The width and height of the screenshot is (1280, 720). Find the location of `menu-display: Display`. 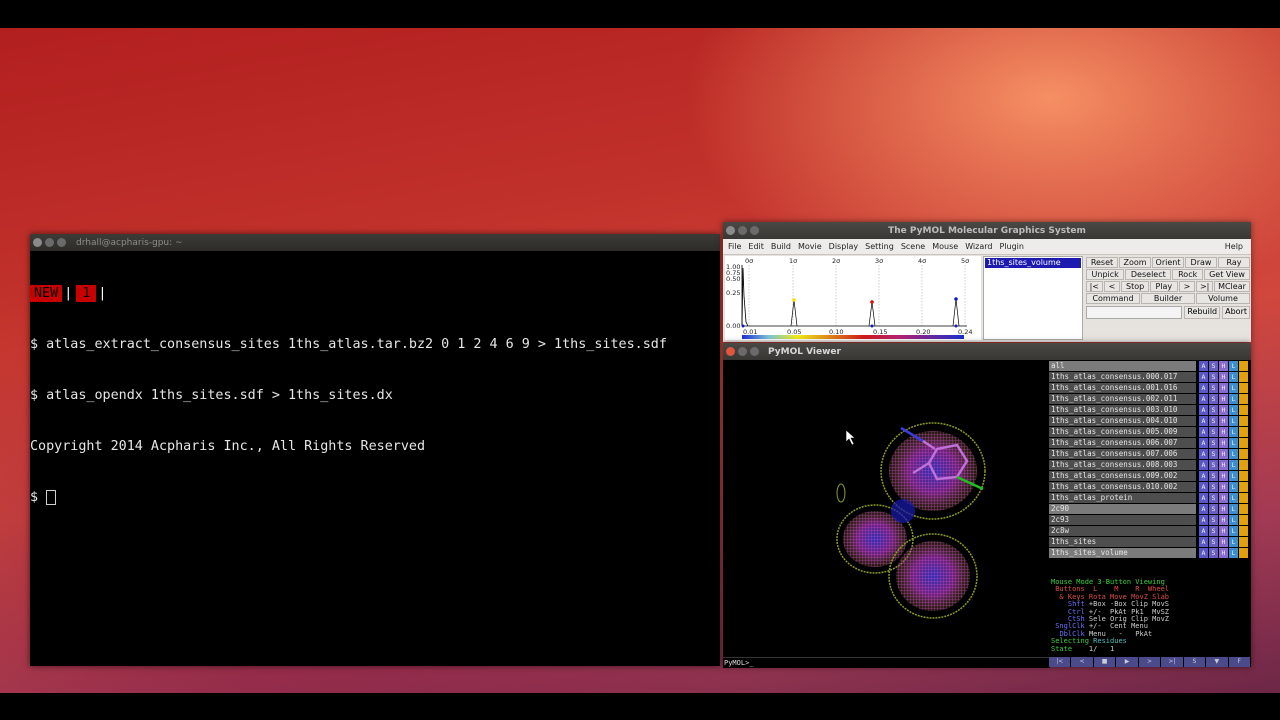

menu-display: Display is located at coordinates (844, 246).